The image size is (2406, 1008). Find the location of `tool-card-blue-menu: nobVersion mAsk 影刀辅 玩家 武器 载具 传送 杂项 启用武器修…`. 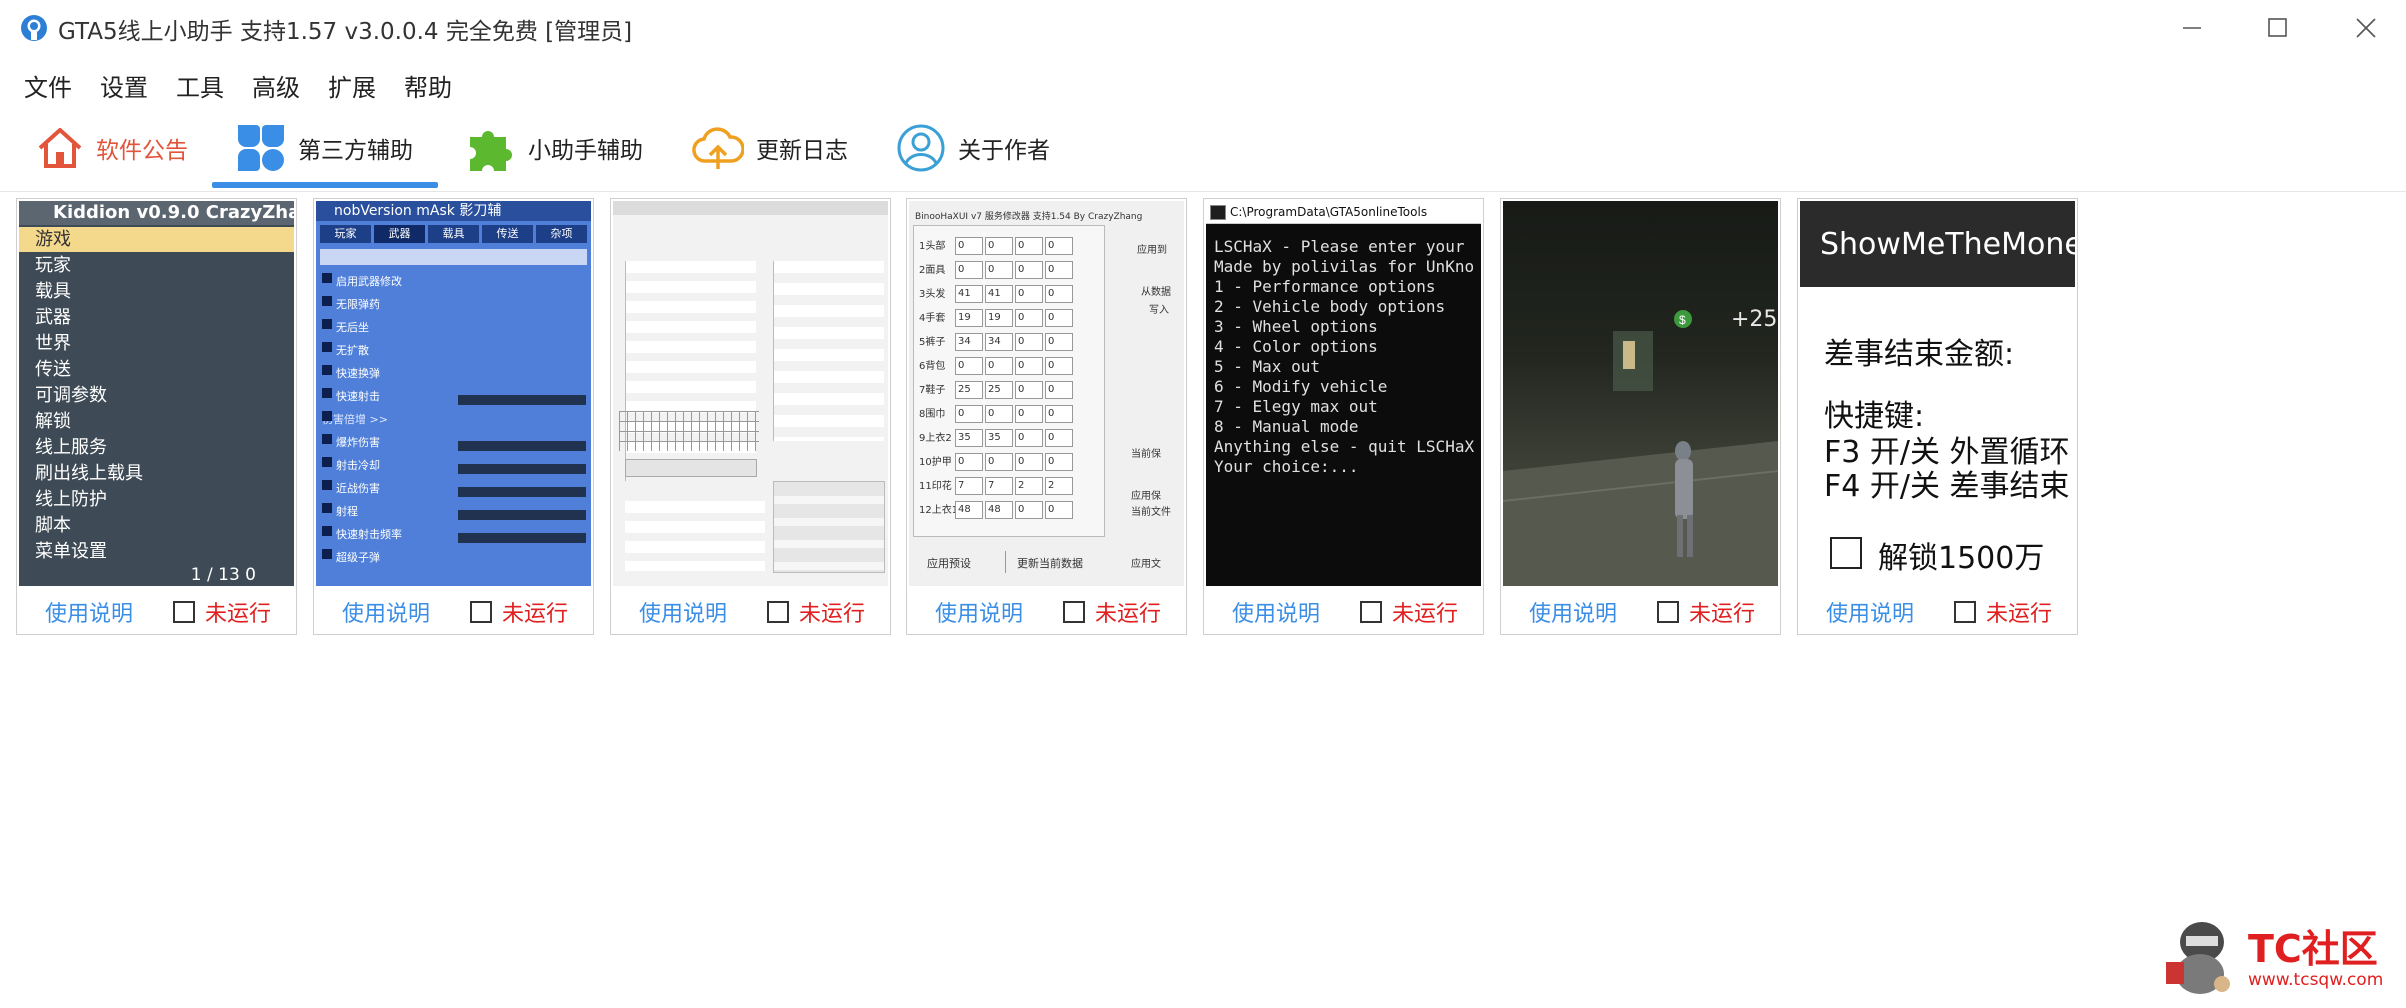

tool-card-blue-menu: nobVersion mAsk 影刀辅 玩家 武器 载具 传送 杂项 启用武器修… is located at coordinates (453, 416).